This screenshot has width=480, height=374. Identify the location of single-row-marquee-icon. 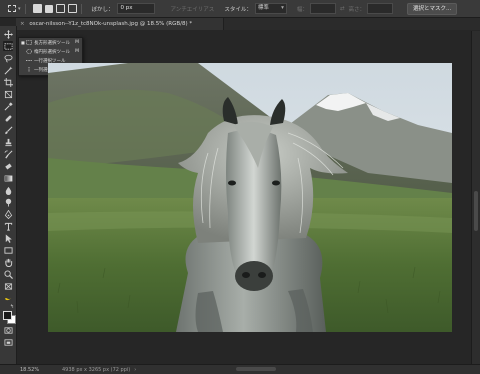
(29, 60).